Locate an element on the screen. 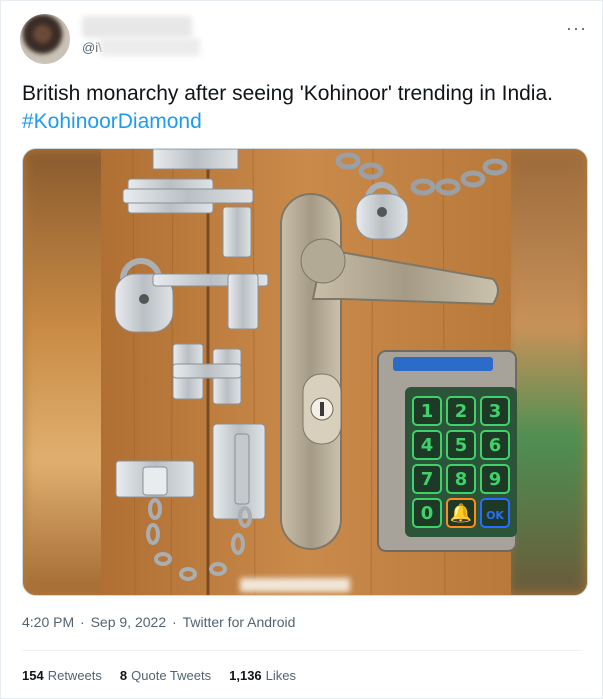 The width and height of the screenshot is (603, 699). retweets-label: Retweets is located at coordinates (74, 675).